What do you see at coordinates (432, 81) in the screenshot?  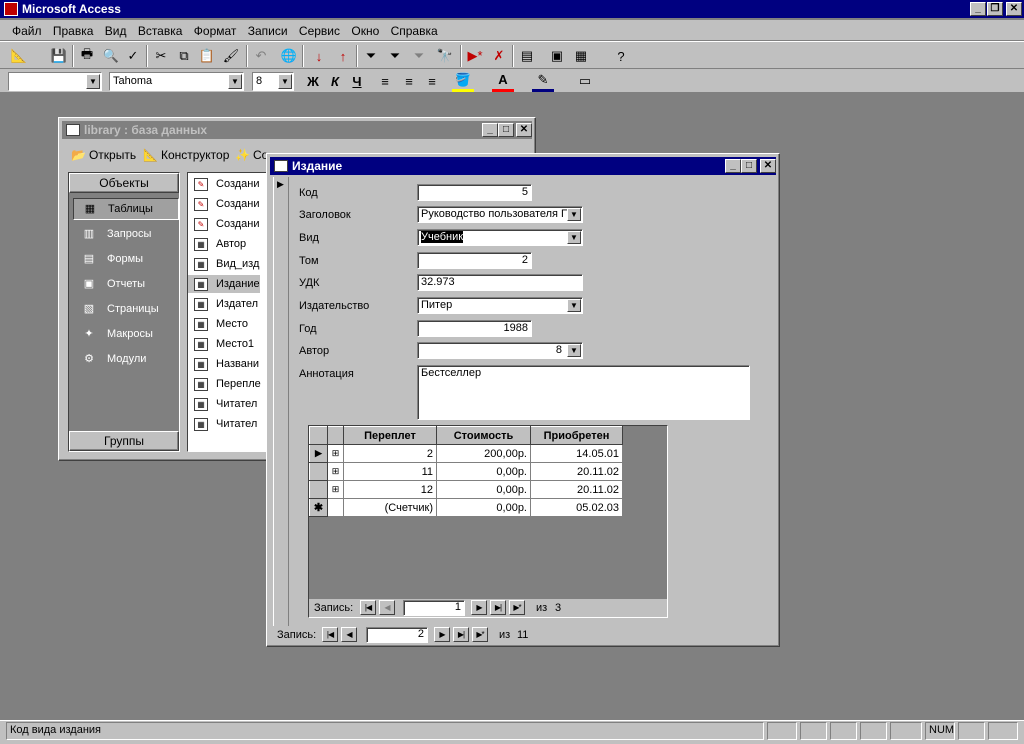 I see `align-right-icon: ≡` at bounding box center [432, 81].